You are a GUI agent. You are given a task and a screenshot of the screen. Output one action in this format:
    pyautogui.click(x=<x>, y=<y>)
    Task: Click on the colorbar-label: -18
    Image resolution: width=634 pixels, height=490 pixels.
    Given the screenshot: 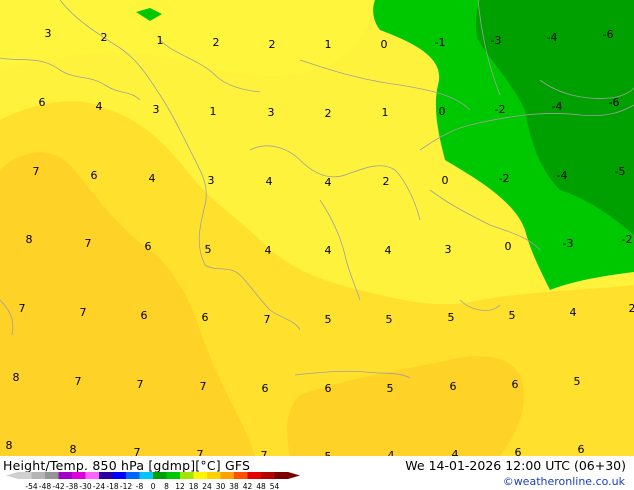 What is the action you would take?
    pyautogui.click(x=112, y=486)
    